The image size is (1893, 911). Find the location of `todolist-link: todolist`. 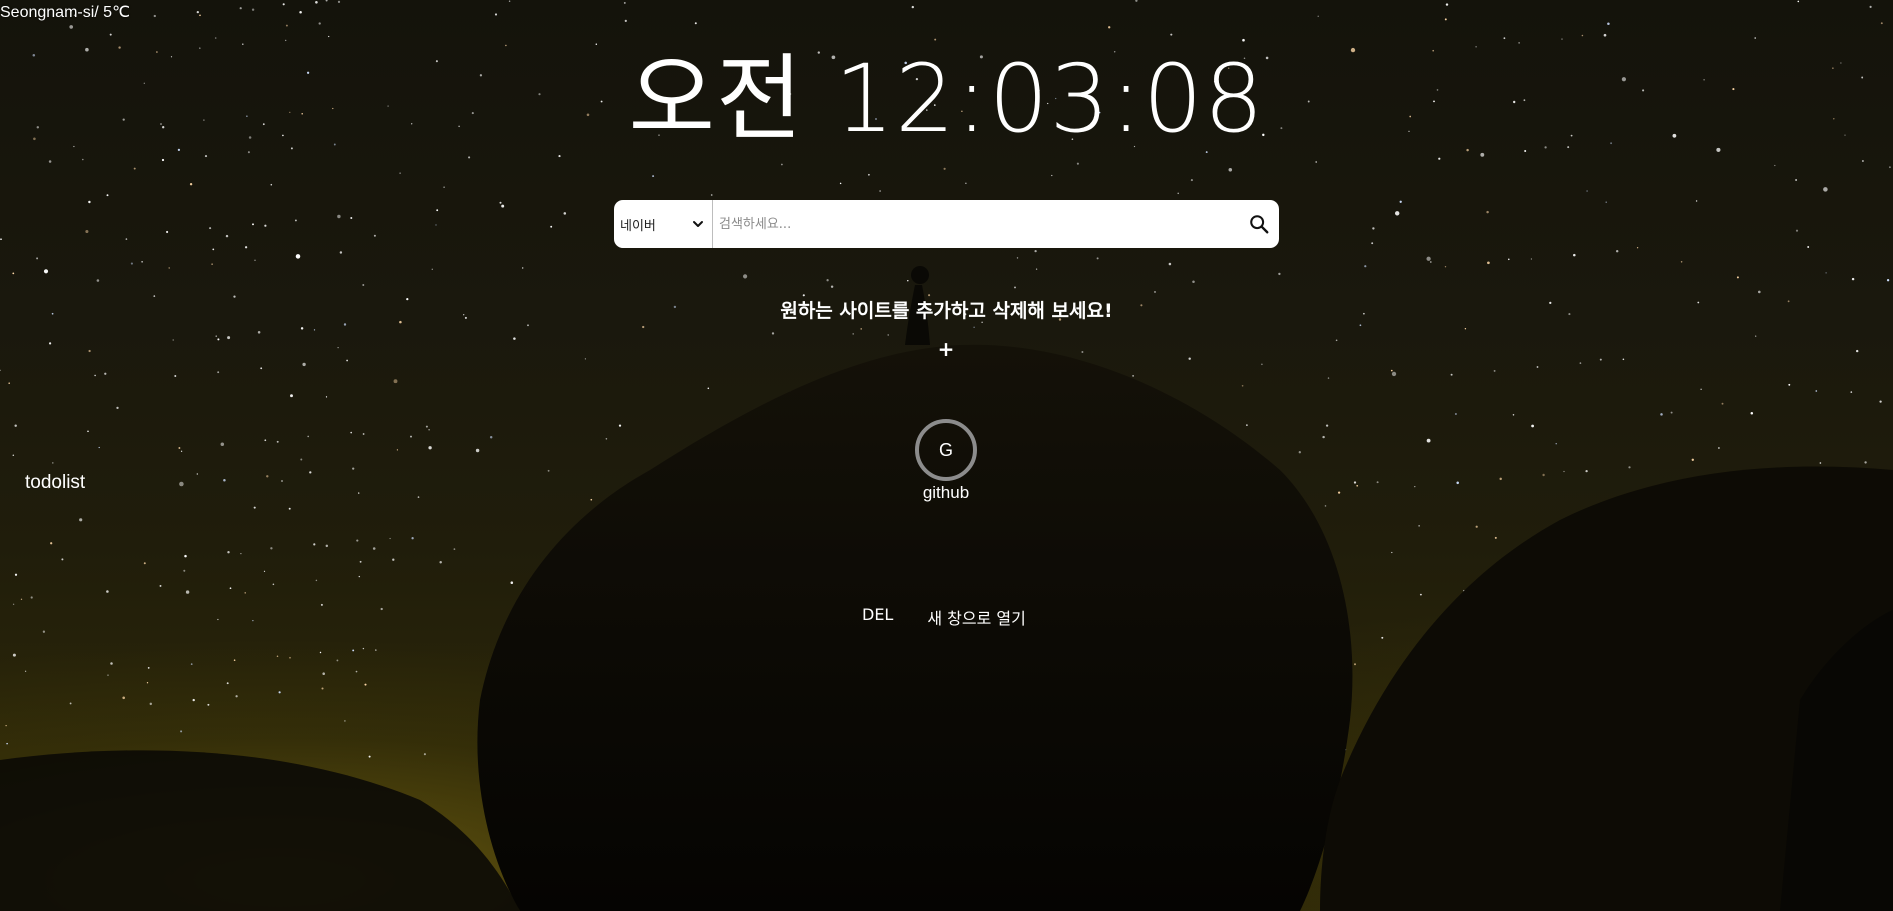

todolist-link: todolist is located at coordinates (55, 483).